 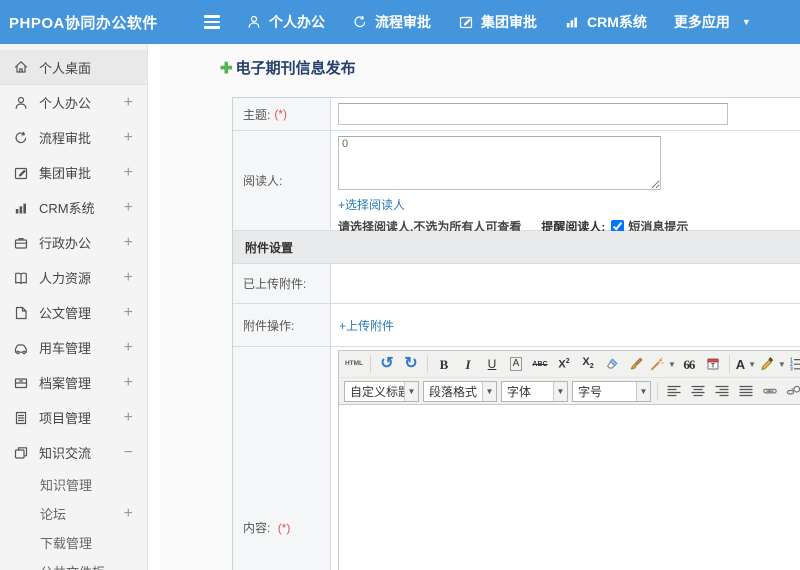 What do you see at coordinates (73, 417) in the screenshot?
I see `sidebar-item-项目管理: 项目管理 +` at bounding box center [73, 417].